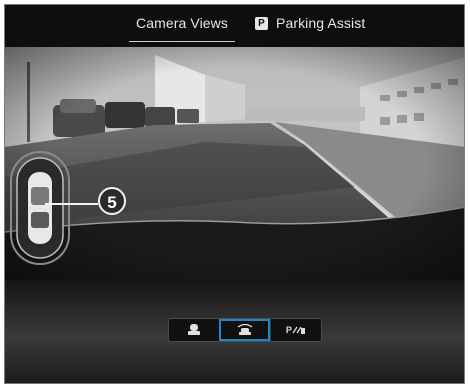  What do you see at coordinates (261, 23) in the screenshot?
I see `parking-icon: P` at bounding box center [261, 23].